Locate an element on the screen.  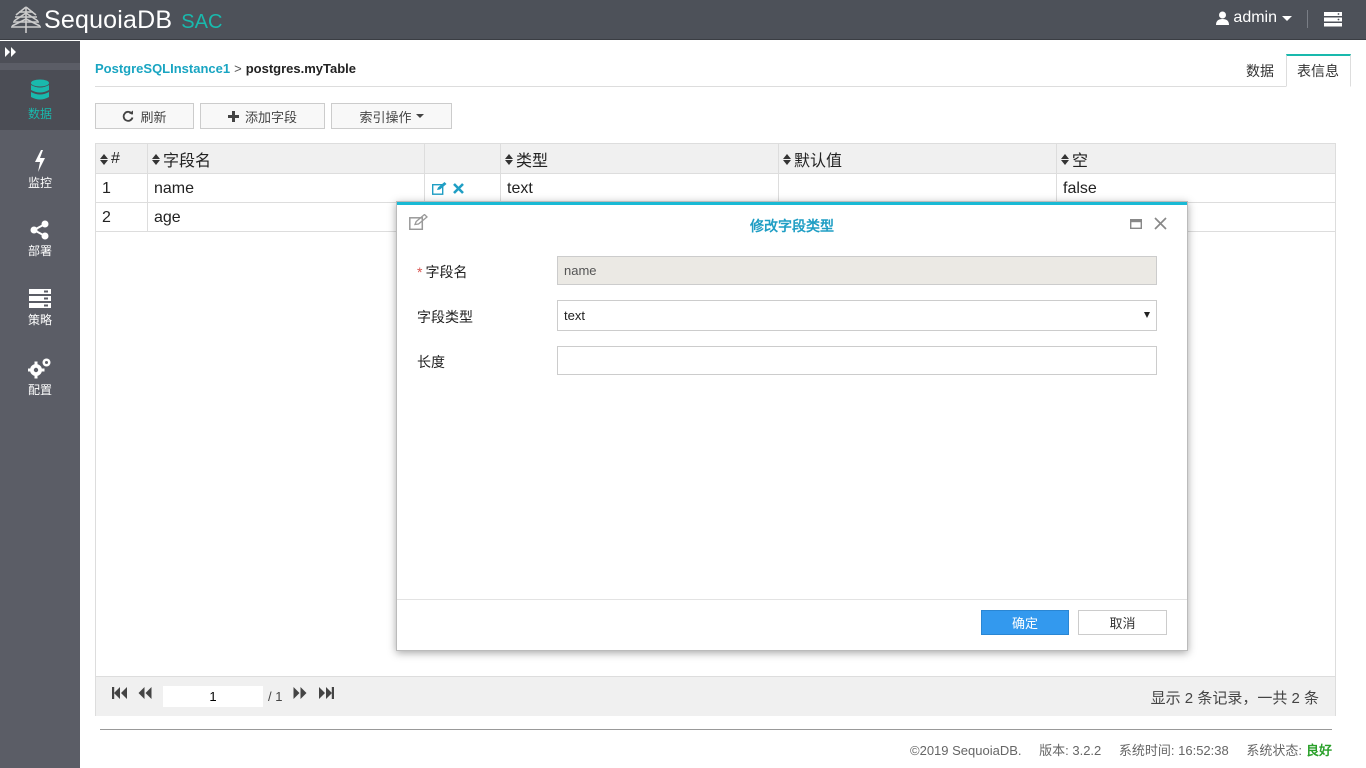
sidebar-item-label: 配置 is located at coordinates (39, 389).